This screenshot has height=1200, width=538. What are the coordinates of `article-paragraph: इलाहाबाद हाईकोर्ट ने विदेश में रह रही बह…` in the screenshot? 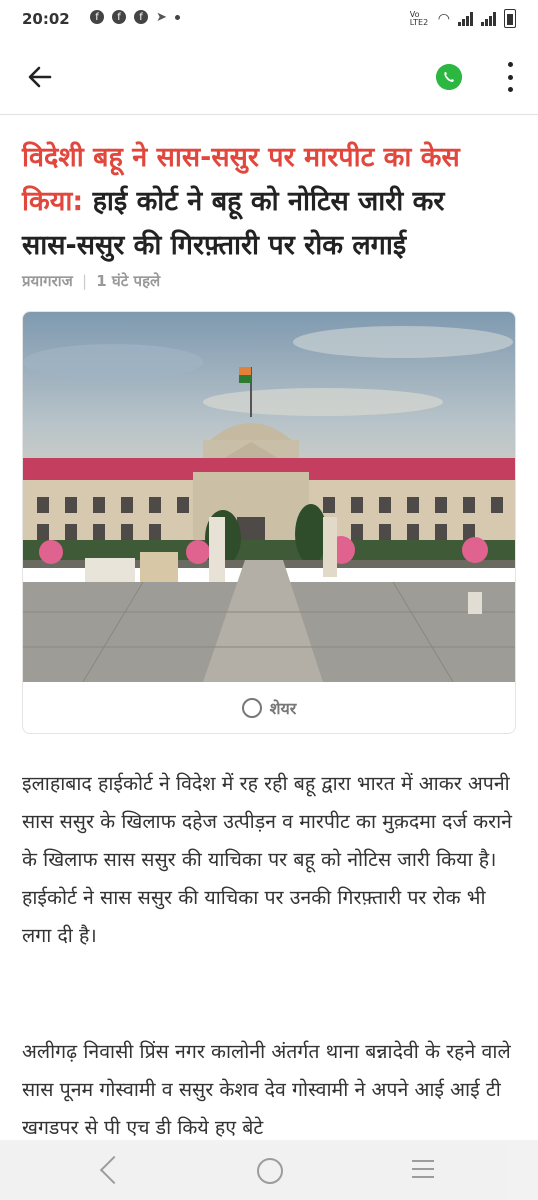 It's located at (267, 859).